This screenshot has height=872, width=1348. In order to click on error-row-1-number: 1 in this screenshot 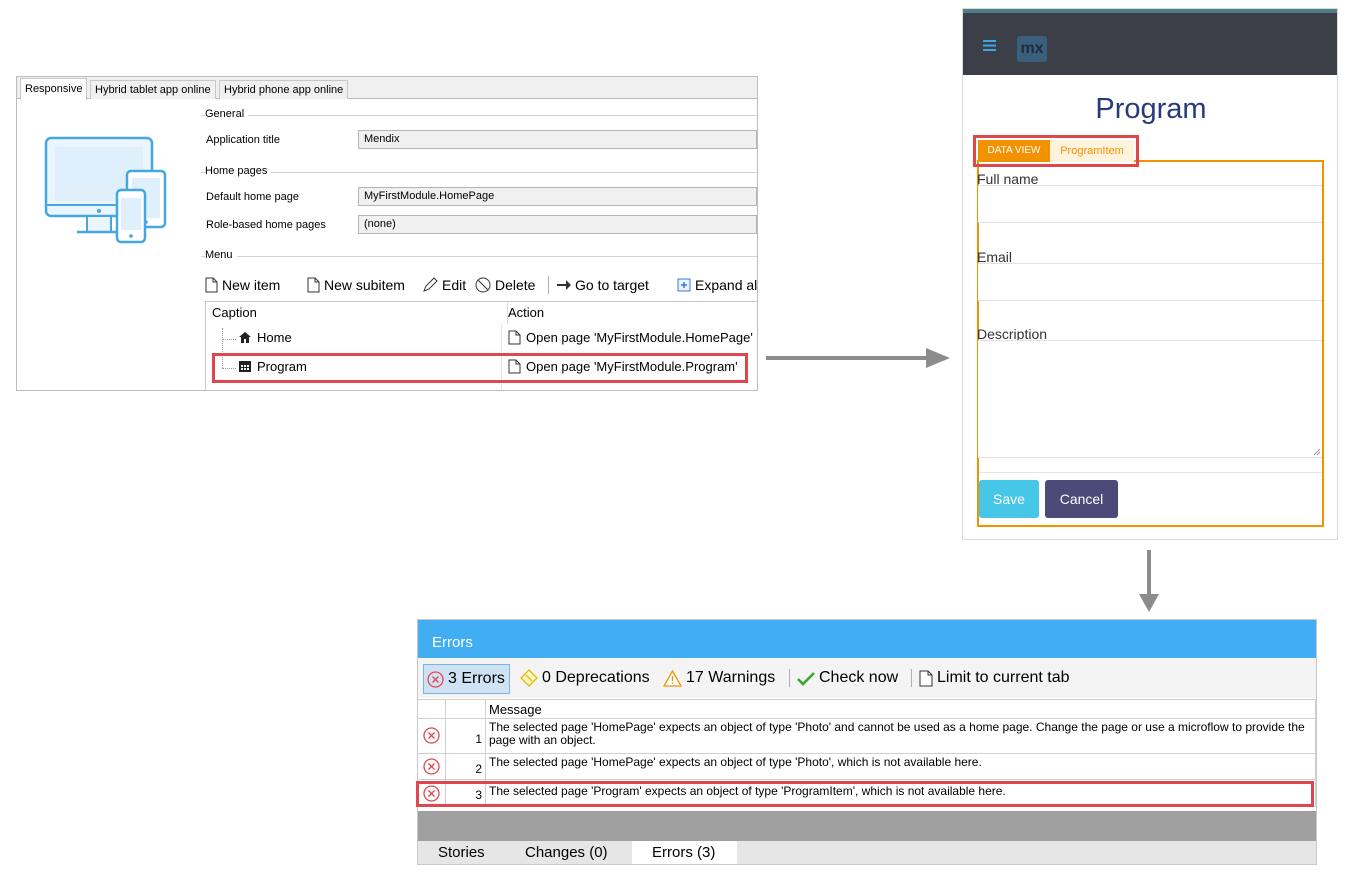, I will do `click(466, 736)`.